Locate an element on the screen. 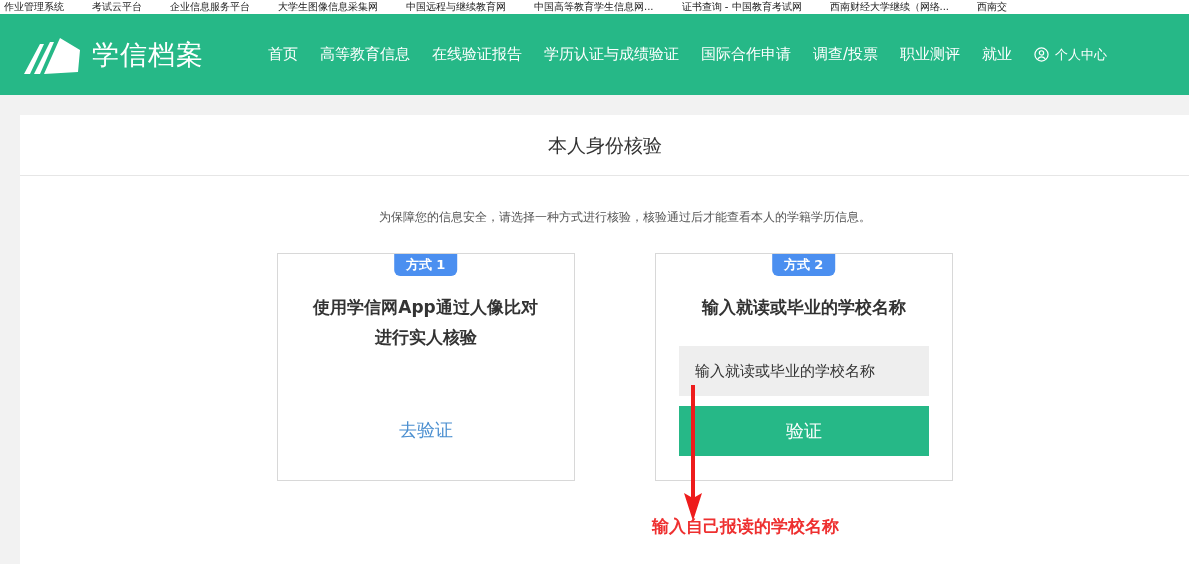 This screenshot has height=564, width=1189. notice-text: 为保障您的信息安全，请选择一种方式进行核验，核验通过后才能查看本人的学籍学历信息。 is located at coordinates (624, 217).